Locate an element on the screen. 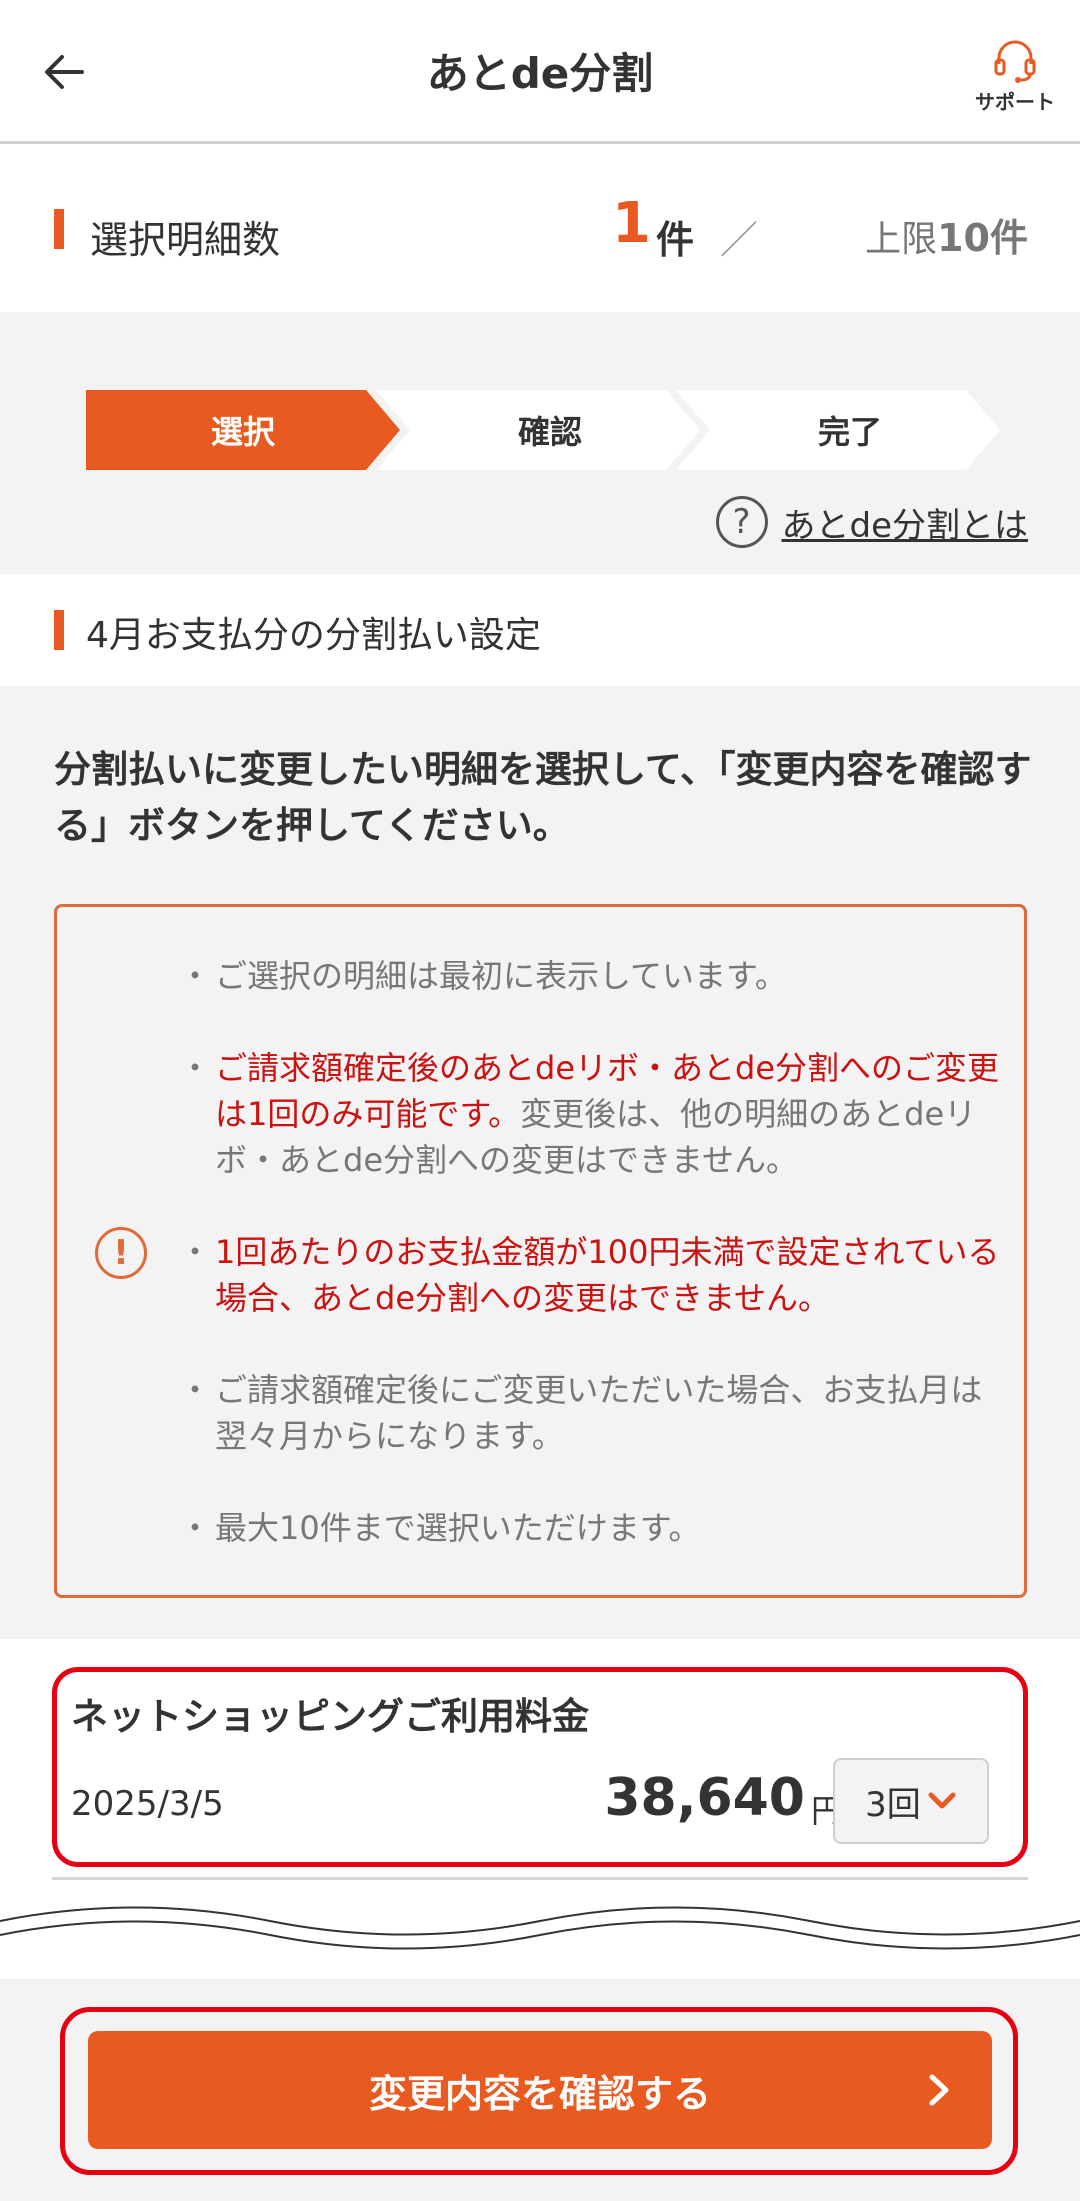  step-complete: 完了 is located at coordinates (838, 430).